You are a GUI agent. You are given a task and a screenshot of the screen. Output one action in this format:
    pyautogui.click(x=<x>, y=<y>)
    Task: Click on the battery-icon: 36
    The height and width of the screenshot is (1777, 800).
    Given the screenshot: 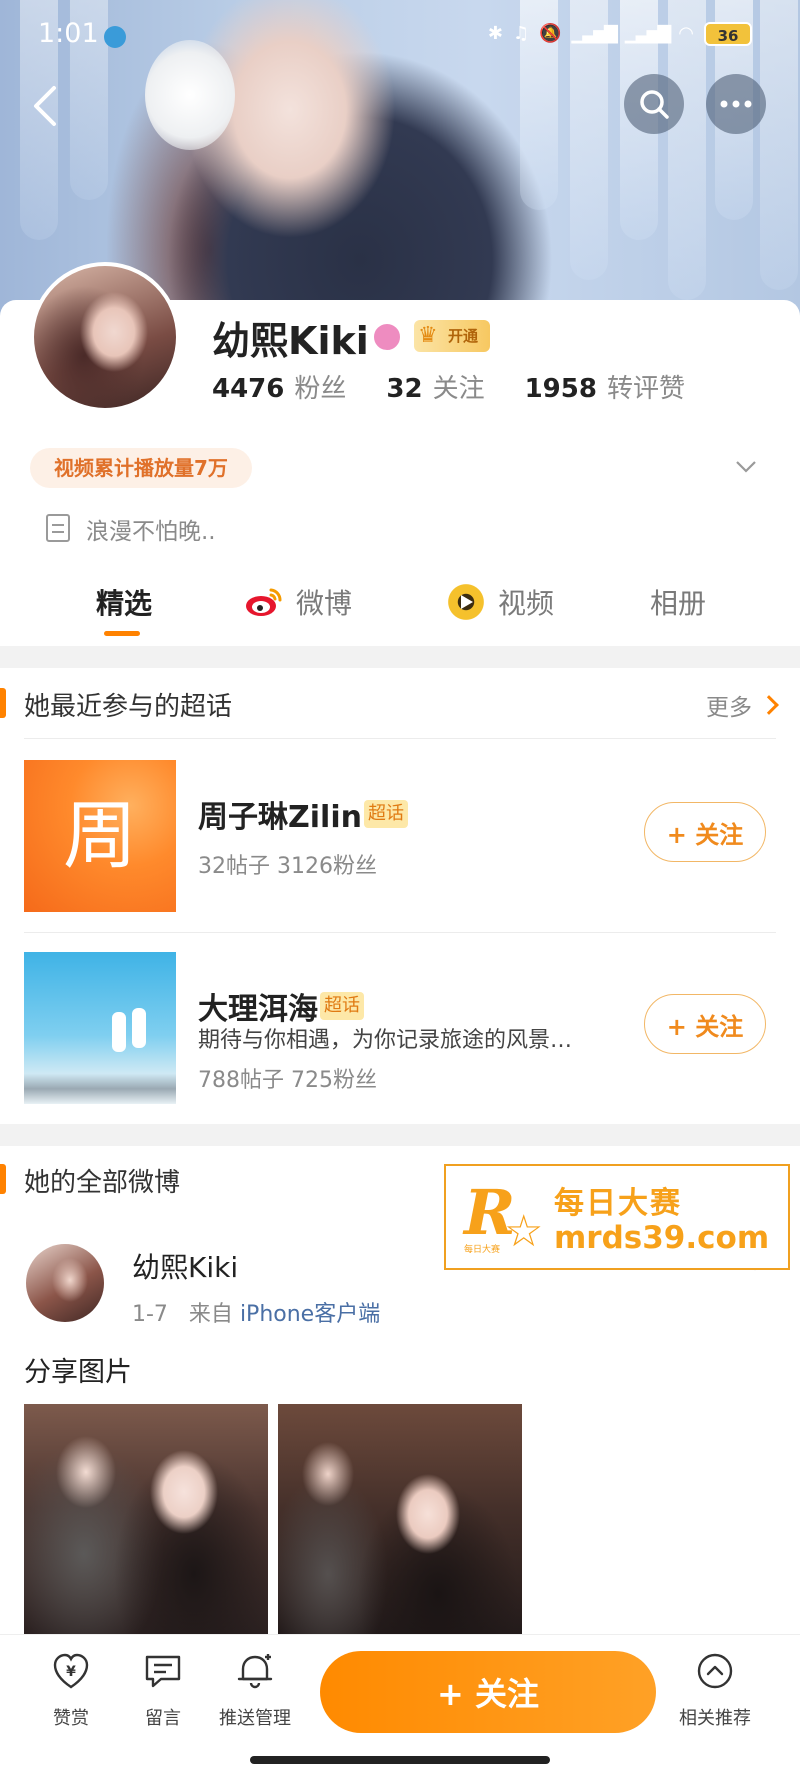 What is the action you would take?
    pyautogui.click(x=728, y=34)
    